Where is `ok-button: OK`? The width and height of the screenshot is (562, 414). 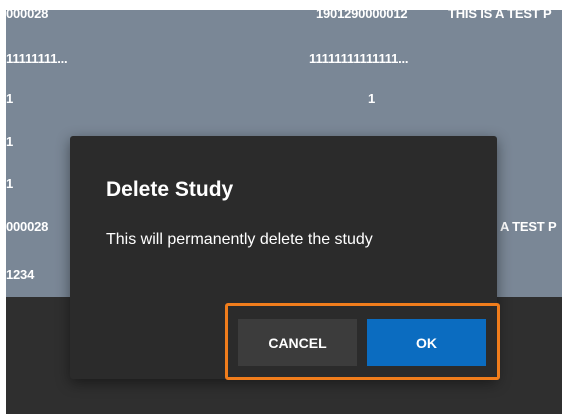 ok-button: OK is located at coordinates (426, 342).